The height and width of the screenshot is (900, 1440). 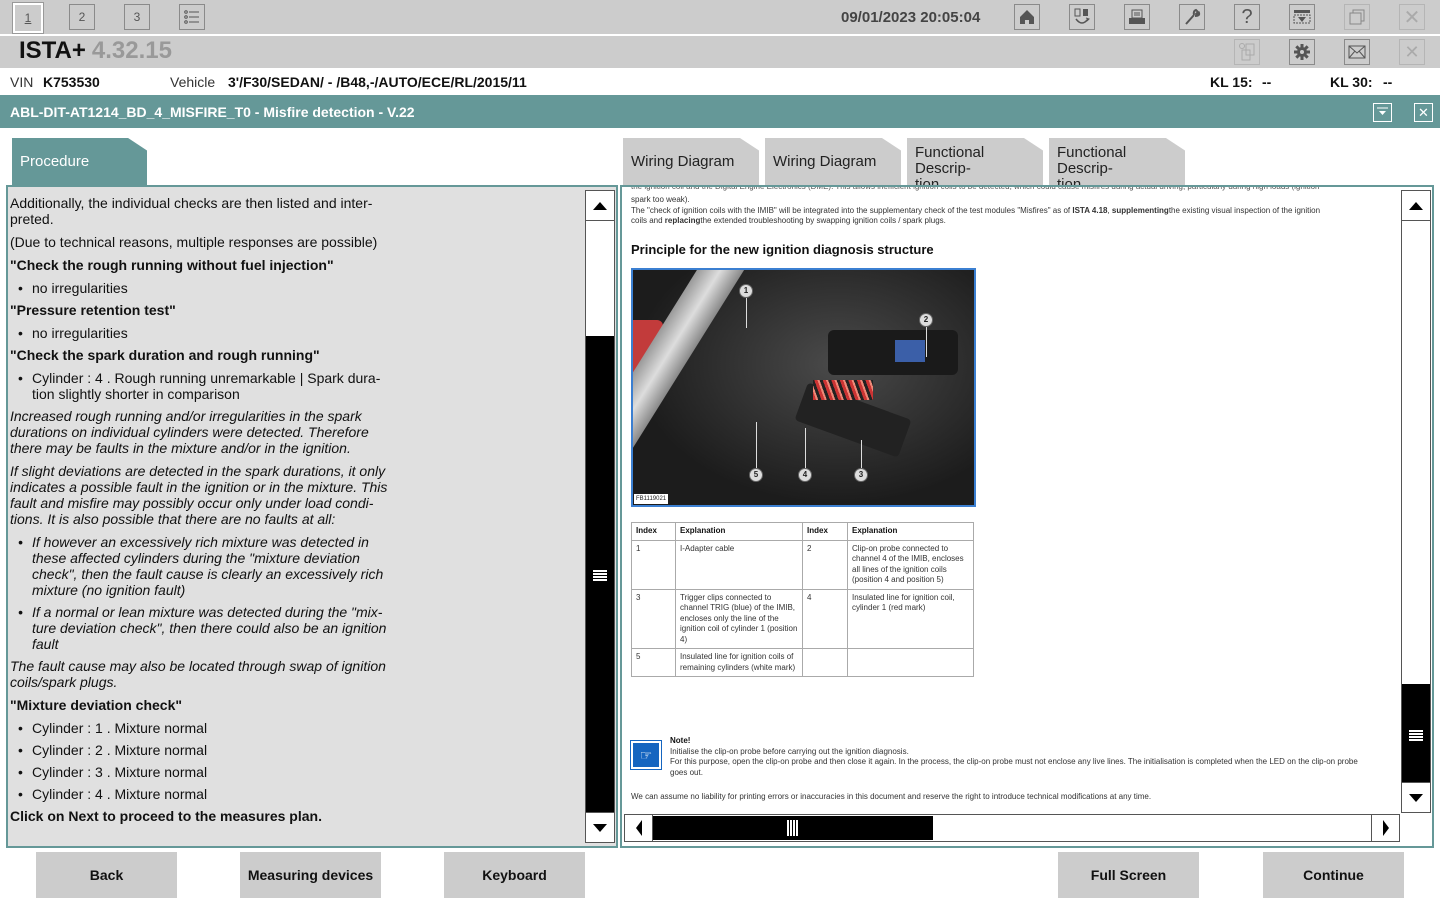 What do you see at coordinates (200, 728) in the screenshot?
I see `list-item: Cylinder : 1 . Mixture normal` at bounding box center [200, 728].